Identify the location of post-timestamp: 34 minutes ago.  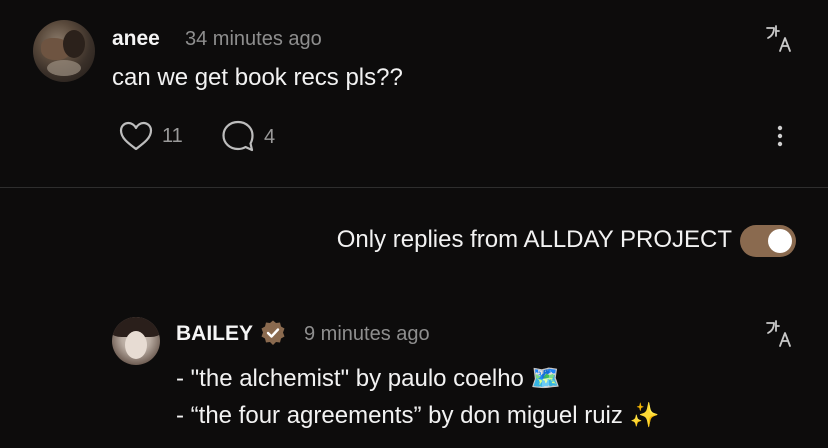
(253, 39).